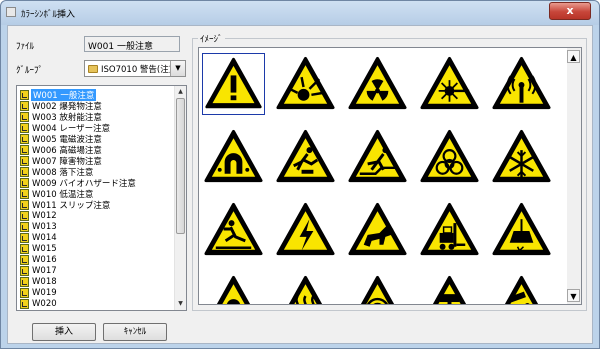 The height and width of the screenshot is (349, 600). What do you see at coordinates (44, 270) in the screenshot?
I see `list-item-label: W017` at bounding box center [44, 270].